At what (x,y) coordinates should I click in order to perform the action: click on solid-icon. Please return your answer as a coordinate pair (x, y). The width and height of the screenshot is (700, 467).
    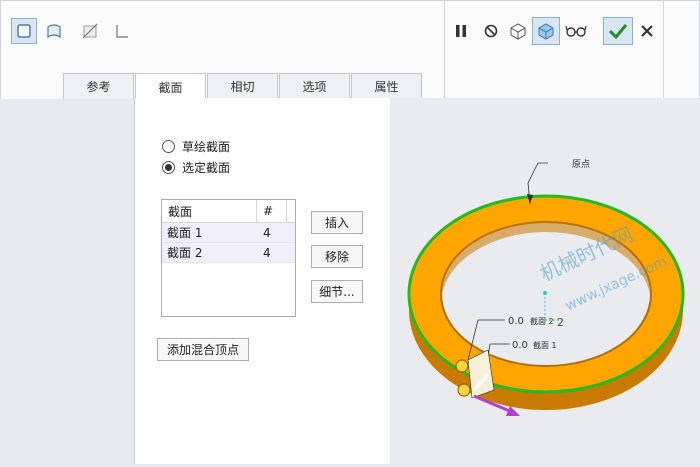
    Looking at the image, I should click on (24, 31).